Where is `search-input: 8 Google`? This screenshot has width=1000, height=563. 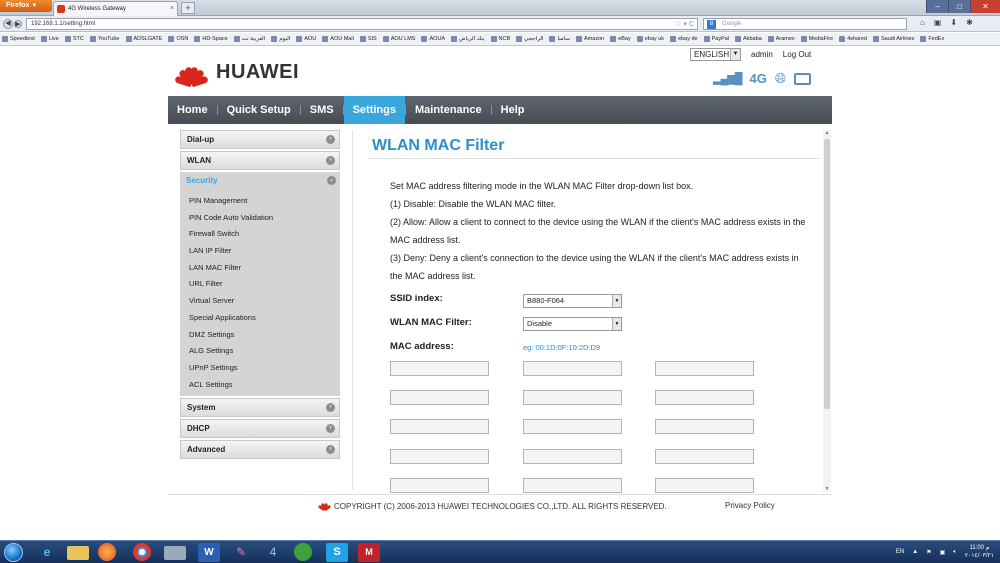
search-input: 8 Google is located at coordinates (805, 24).